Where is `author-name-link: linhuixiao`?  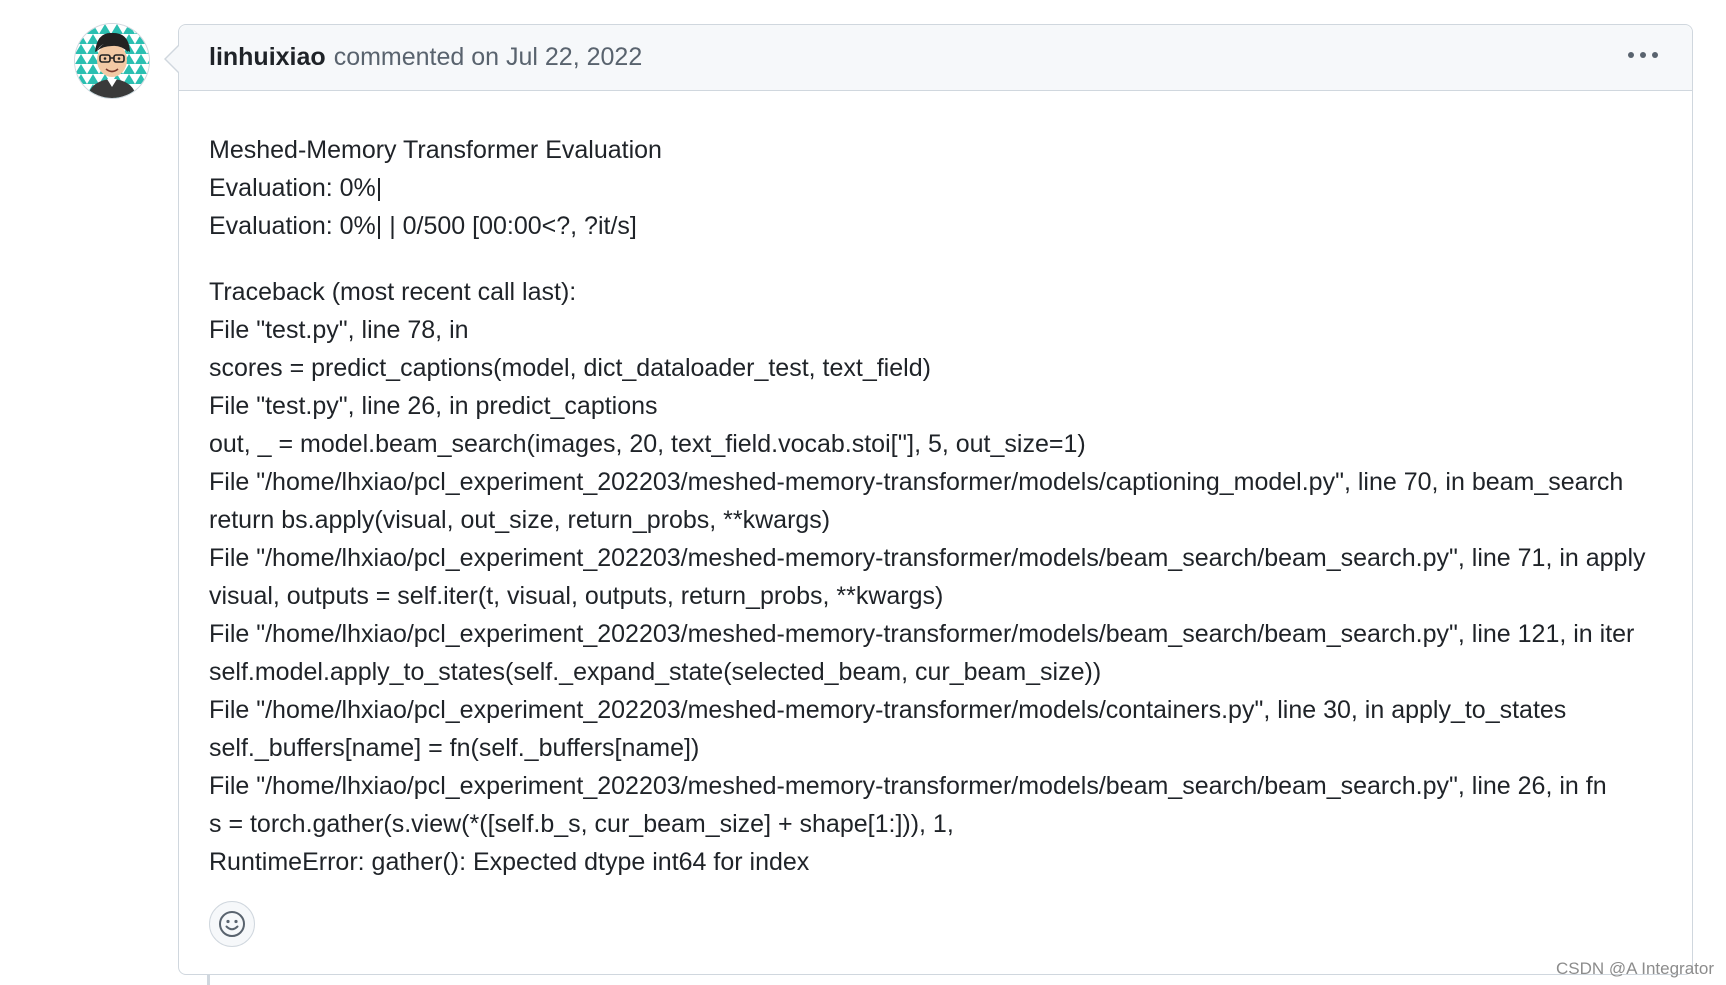
author-name-link: linhuixiao is located at coordinates (267, 57).